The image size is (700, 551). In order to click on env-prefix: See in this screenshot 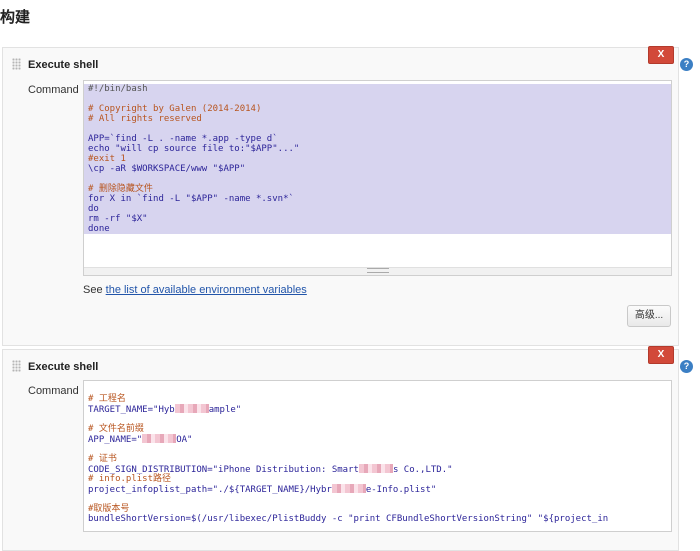, I will do `click(94, 290)`.